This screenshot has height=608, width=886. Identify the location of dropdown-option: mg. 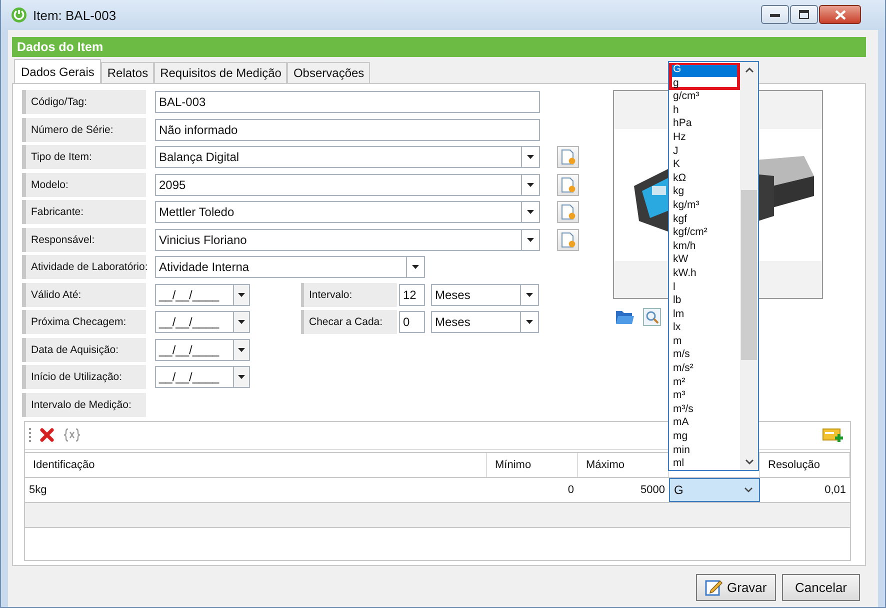
(704, 437).